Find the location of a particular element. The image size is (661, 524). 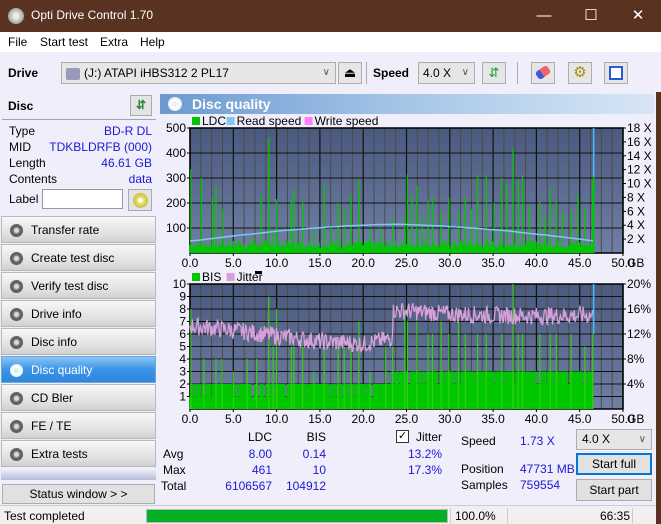

erase-button is located at coordinates (543, 73).